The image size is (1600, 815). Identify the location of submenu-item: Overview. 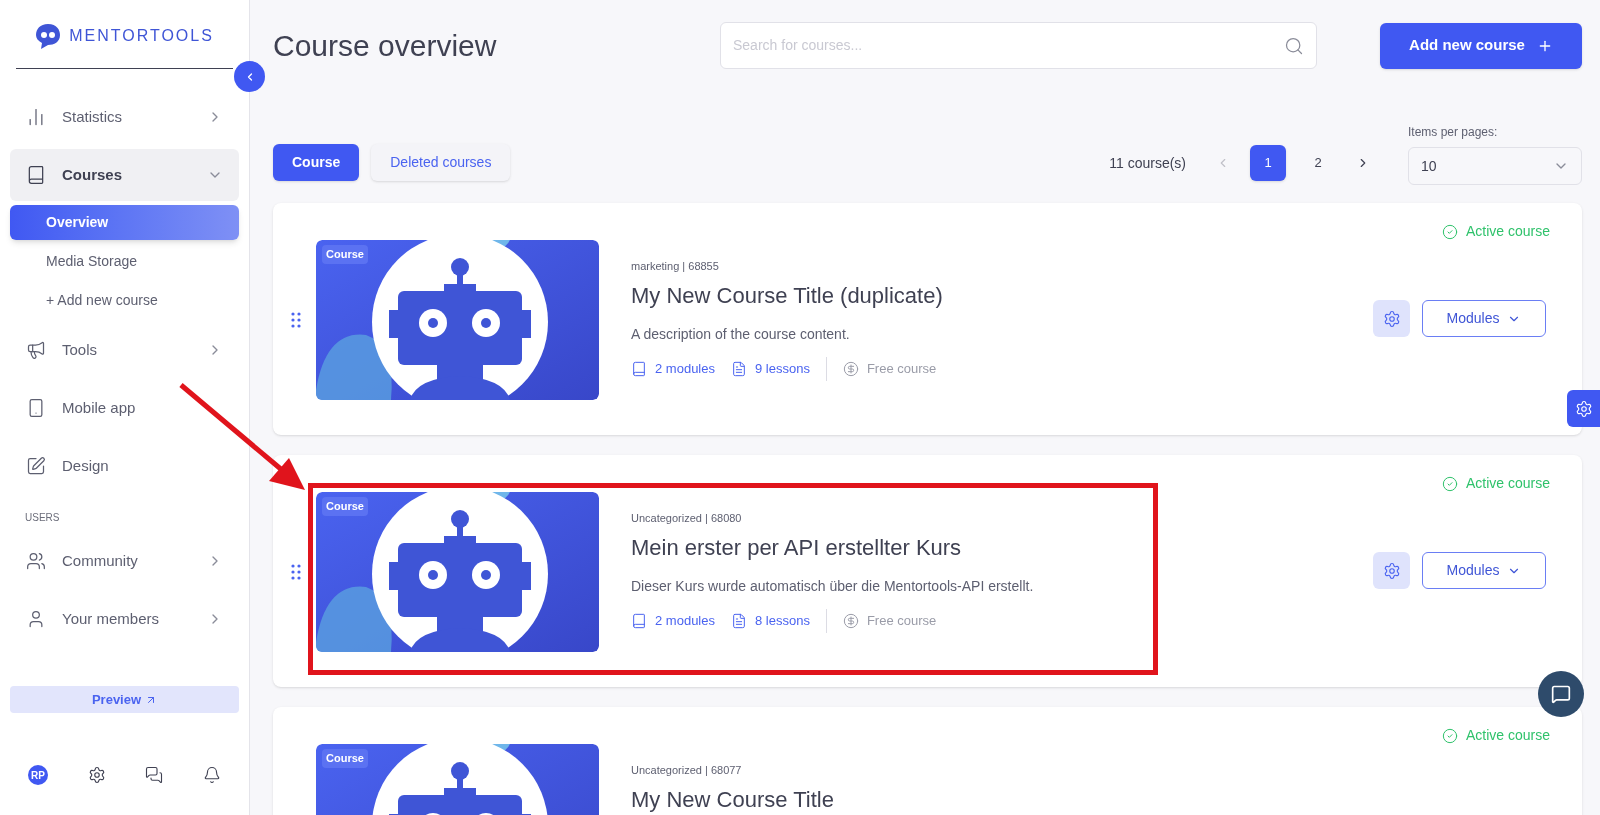
(124, 222).